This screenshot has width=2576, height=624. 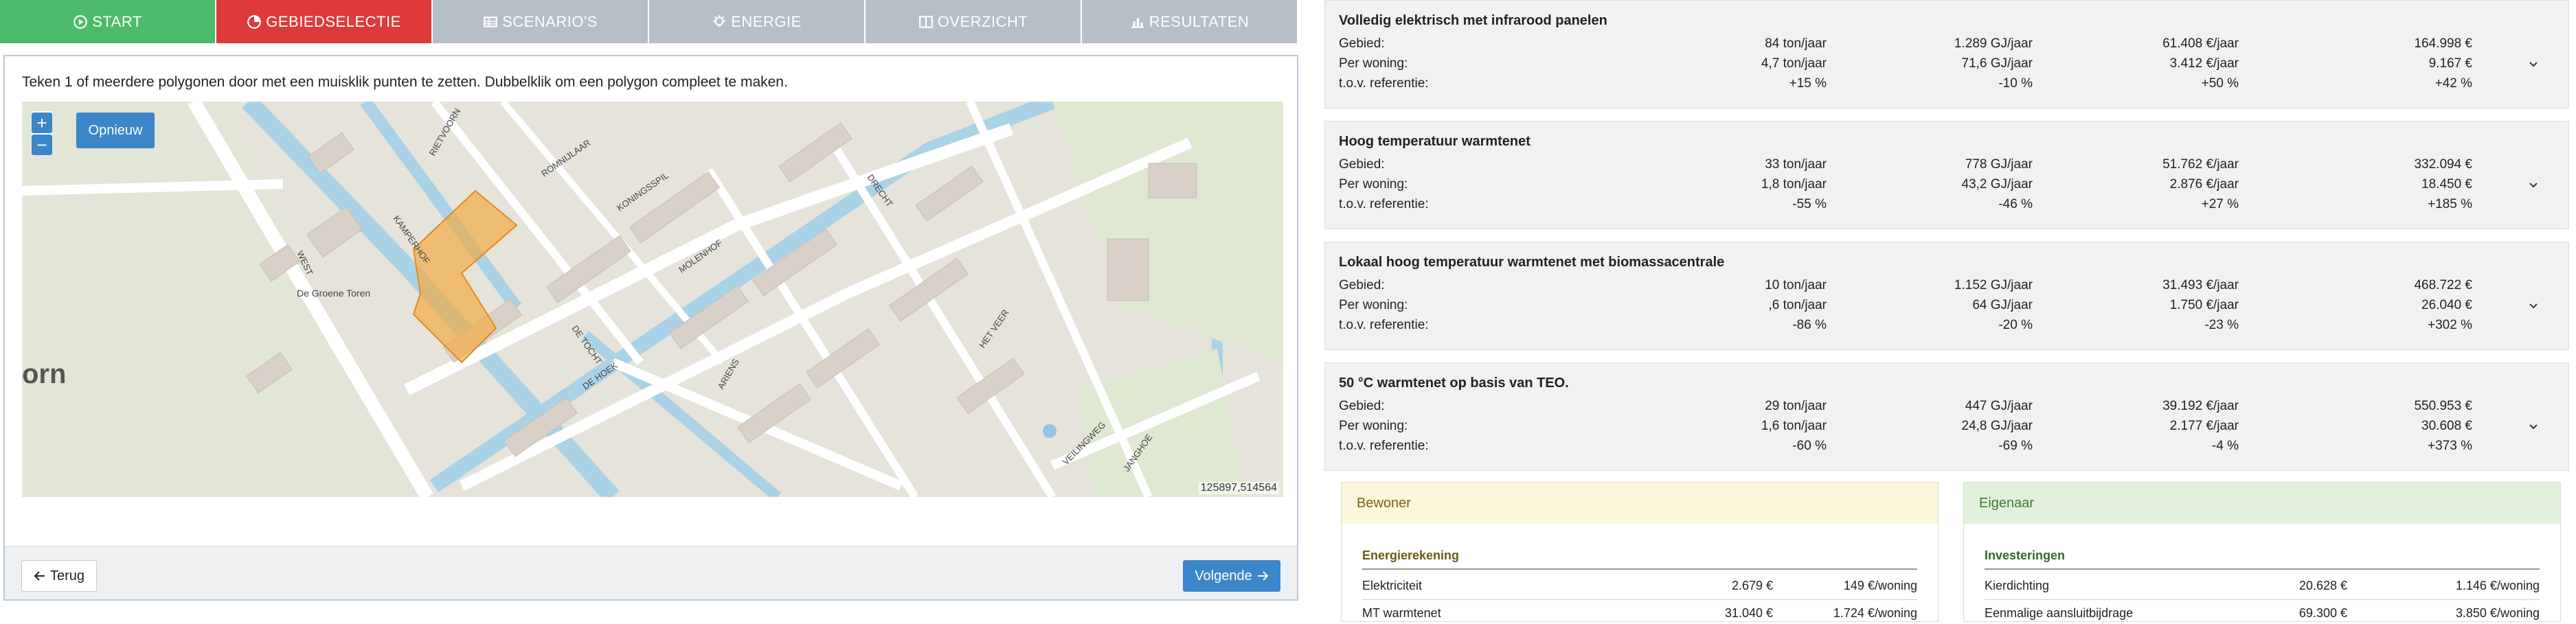 What do you see at coordinates (39, 576) in the screenshot?
I see `arrow-left-icon` at bounding box center [39, 576].